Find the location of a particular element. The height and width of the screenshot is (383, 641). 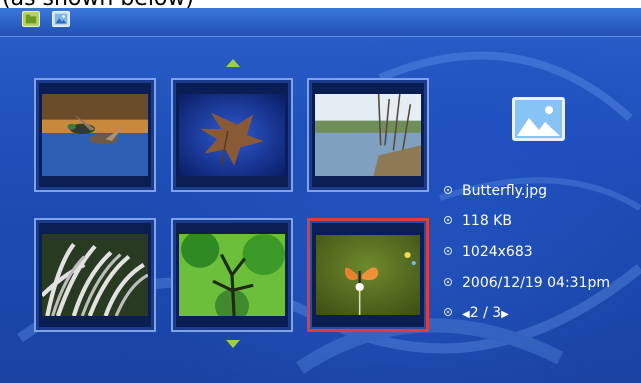

file-size: 118 KB is located at coordinates (487, 221).